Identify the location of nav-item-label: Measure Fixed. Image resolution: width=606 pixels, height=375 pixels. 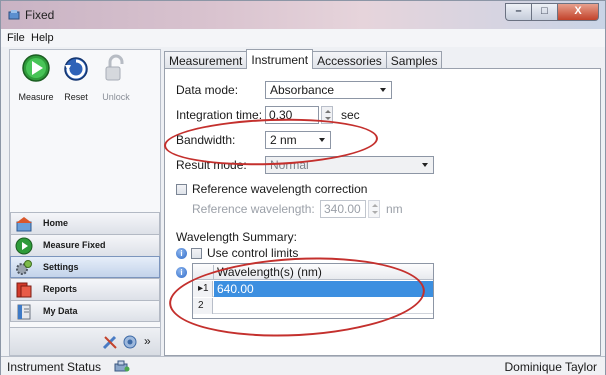
(74, 245).